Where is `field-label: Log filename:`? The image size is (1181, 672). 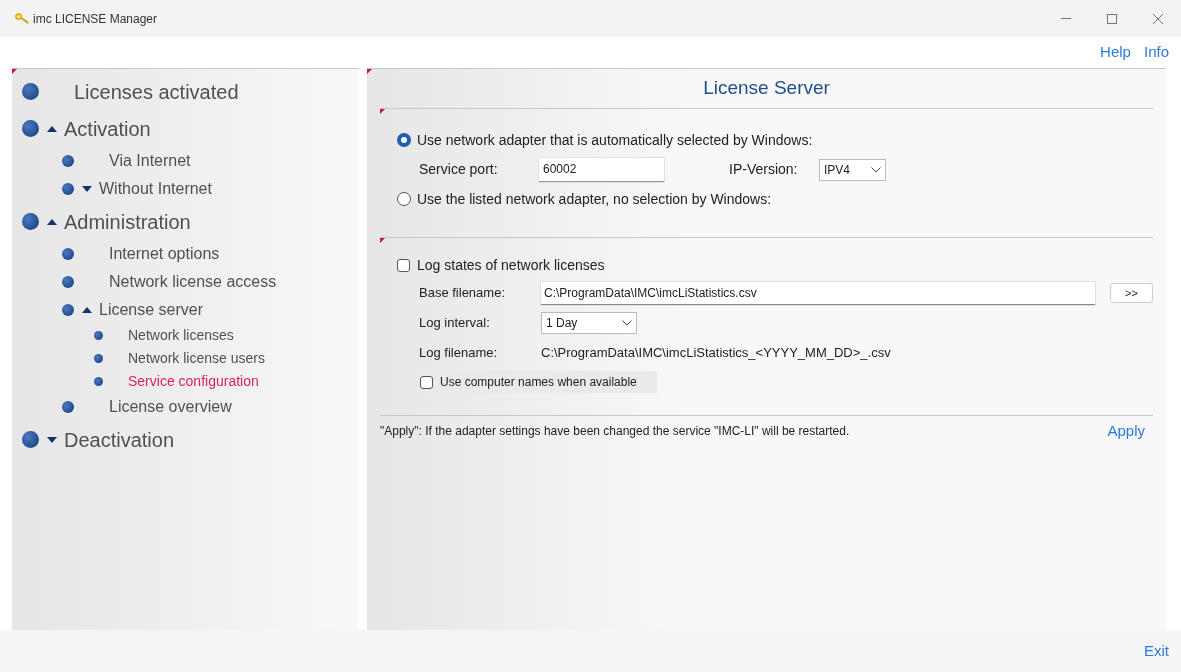 field-label: Log filename: is located at coordinates (459, 353).